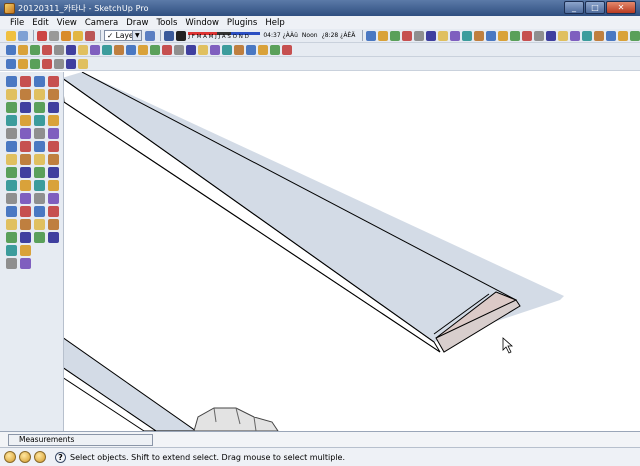 The height and width of the screenshot is (466, 640). Describe the element at coordinates (53, 237) in the screenshot. I see `sandbox-16-tool-icon` at that location.